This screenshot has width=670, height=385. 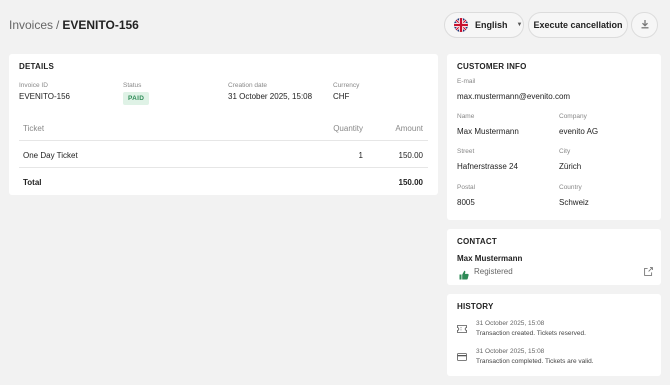 I want to click on company-label: Company, so click(x=573, y=116).